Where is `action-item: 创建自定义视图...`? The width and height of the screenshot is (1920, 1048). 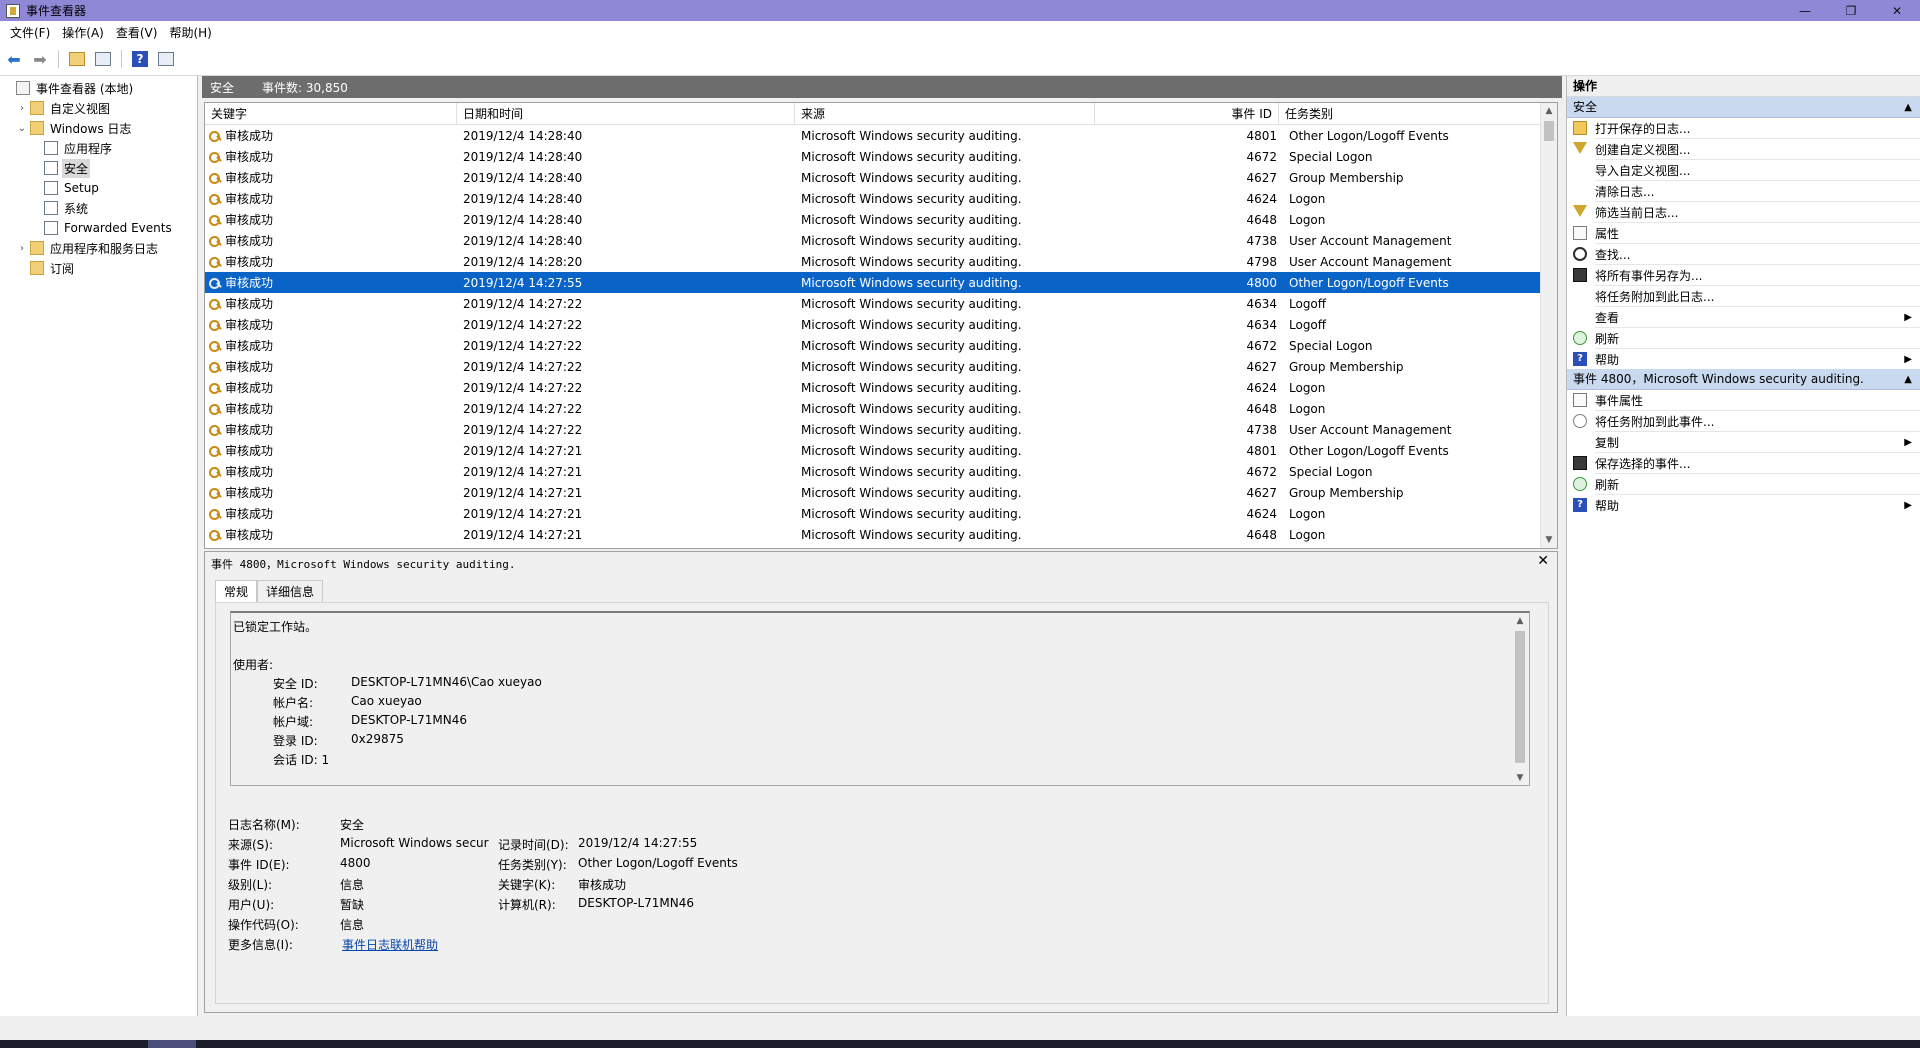
action-item: 创建自定义视图... is located at coordinates (1743, 149).